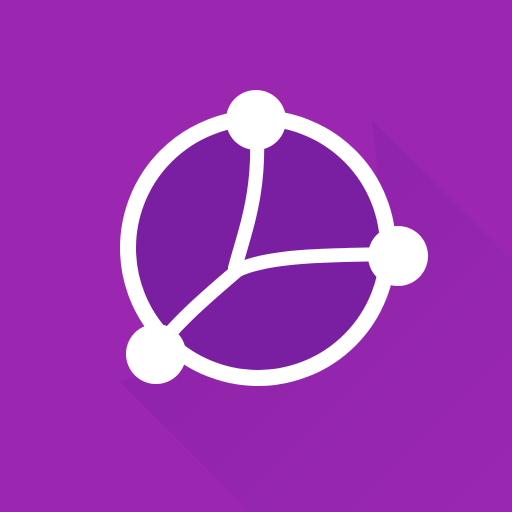 This screenshot has height=512, width=512. I want to click on node-right, so click(398, 256).